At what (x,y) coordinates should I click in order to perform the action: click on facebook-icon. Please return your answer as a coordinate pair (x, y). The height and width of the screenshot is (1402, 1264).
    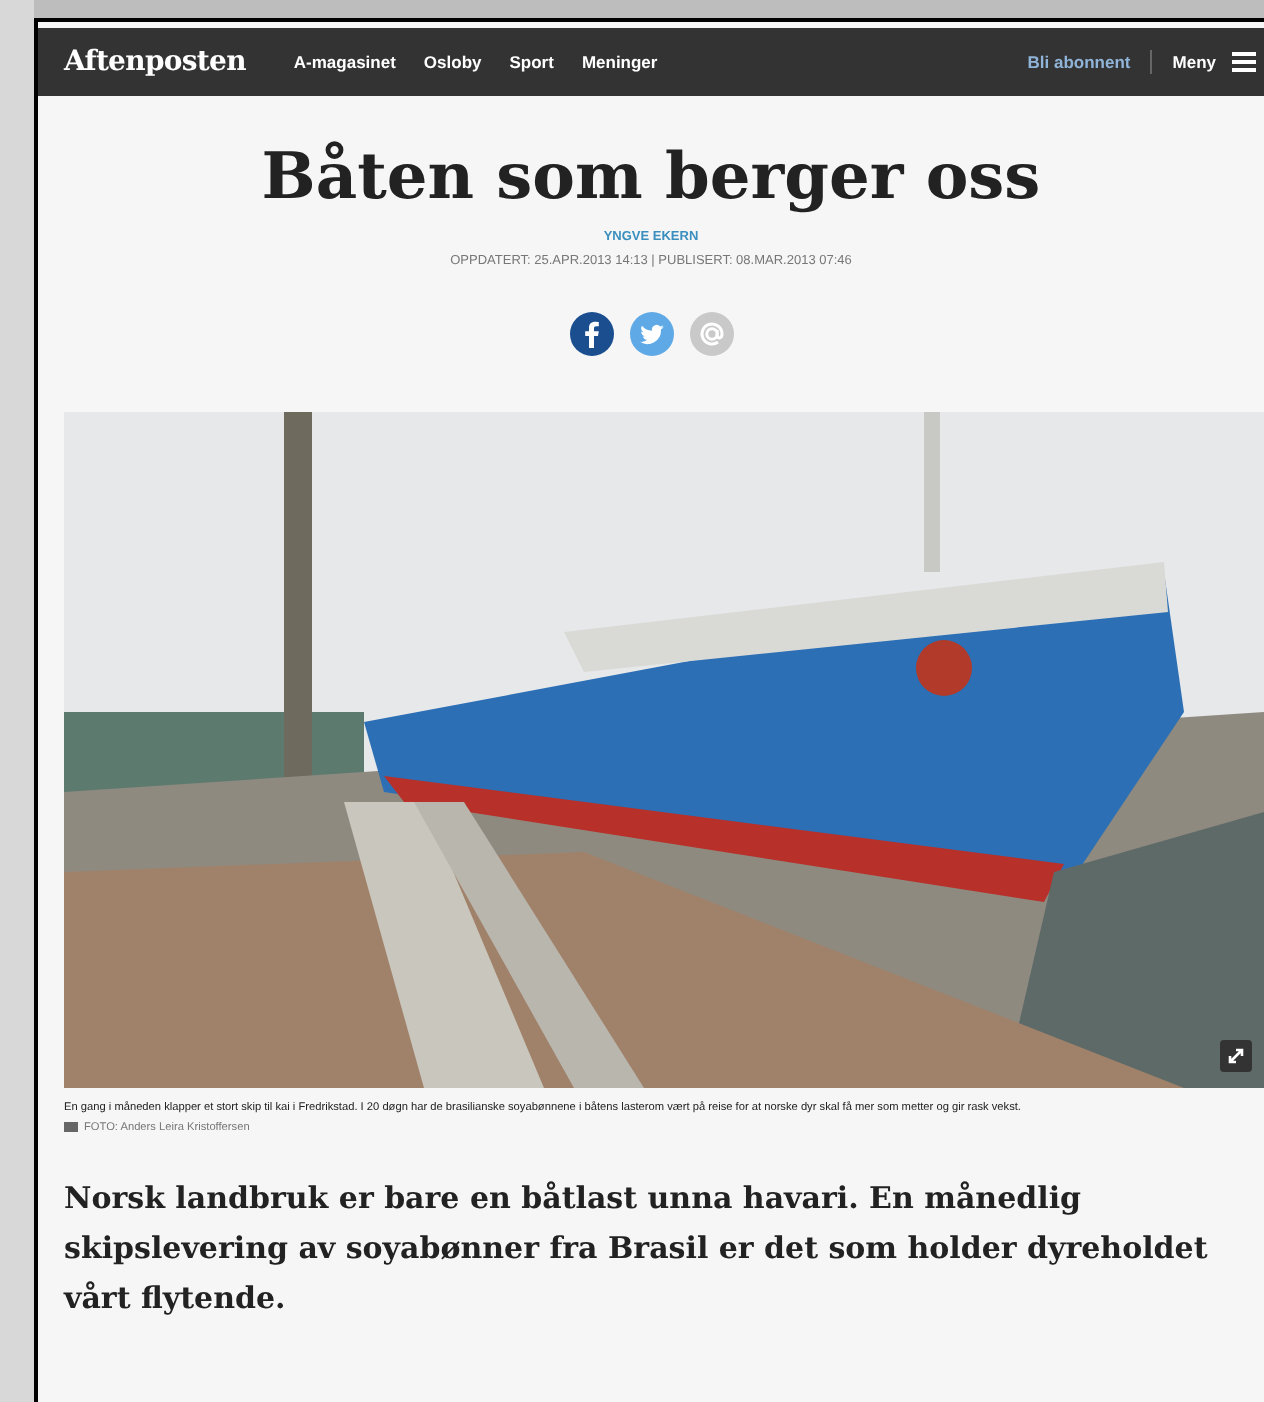
    Looking at the image, I should click on (591, 333).